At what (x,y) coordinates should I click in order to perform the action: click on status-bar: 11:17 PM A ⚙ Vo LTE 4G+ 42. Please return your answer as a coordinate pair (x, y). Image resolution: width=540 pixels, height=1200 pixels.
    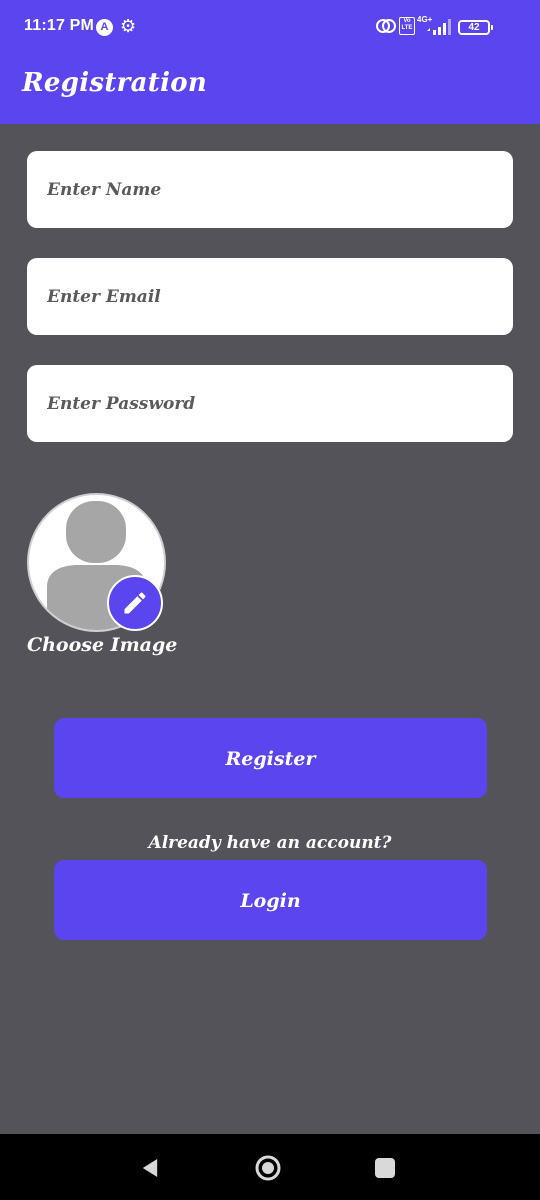
    Looking at the image, I should click on (270, 28).